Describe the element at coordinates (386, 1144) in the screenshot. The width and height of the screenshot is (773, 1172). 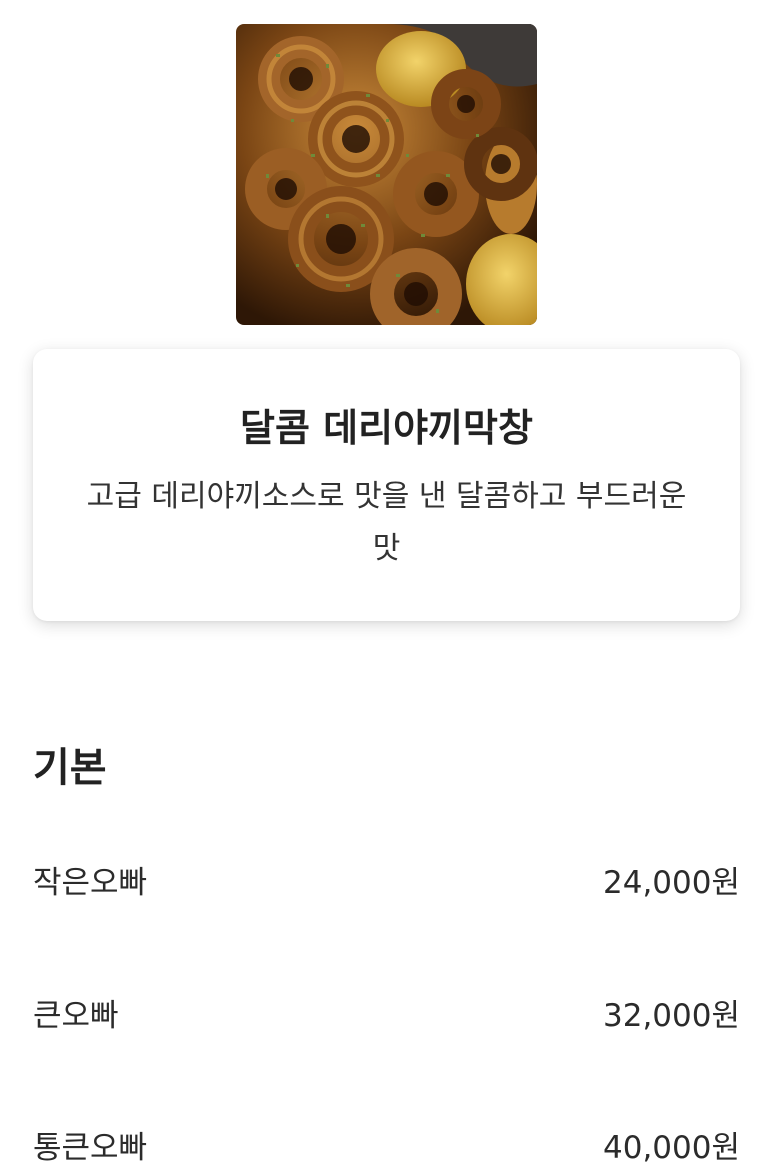
I see `option-row-extra-large: 통큰오빠 40,000원` at that location.